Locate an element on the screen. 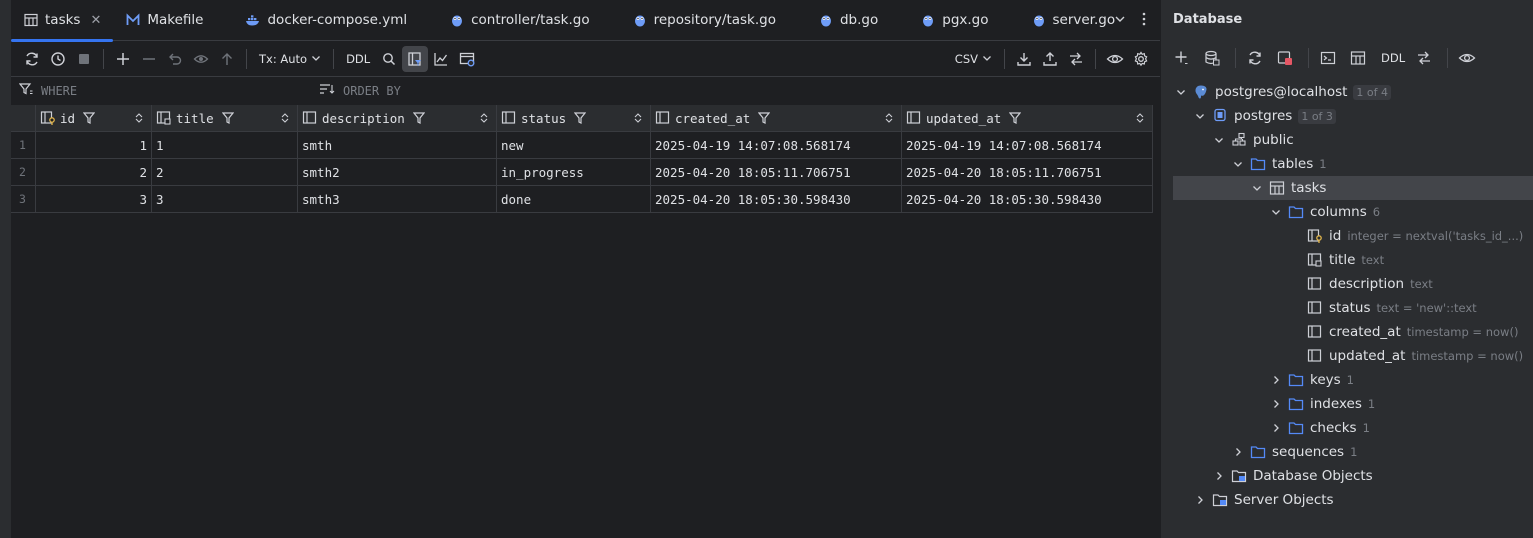 This screenshot has height=538, width=1533. export-format-dropdown: CSV is located at coordinates (973, 59).